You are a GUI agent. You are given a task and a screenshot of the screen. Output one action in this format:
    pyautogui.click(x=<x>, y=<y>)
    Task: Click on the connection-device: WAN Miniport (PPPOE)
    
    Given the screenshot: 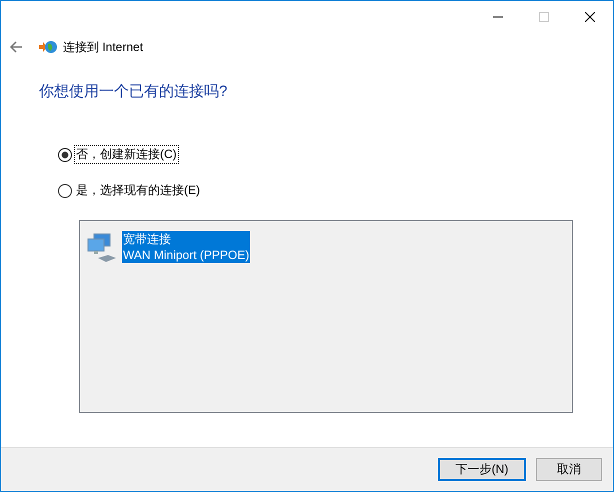 What is the action you would take?
    pyautogui.click(x=186, y=255)
    